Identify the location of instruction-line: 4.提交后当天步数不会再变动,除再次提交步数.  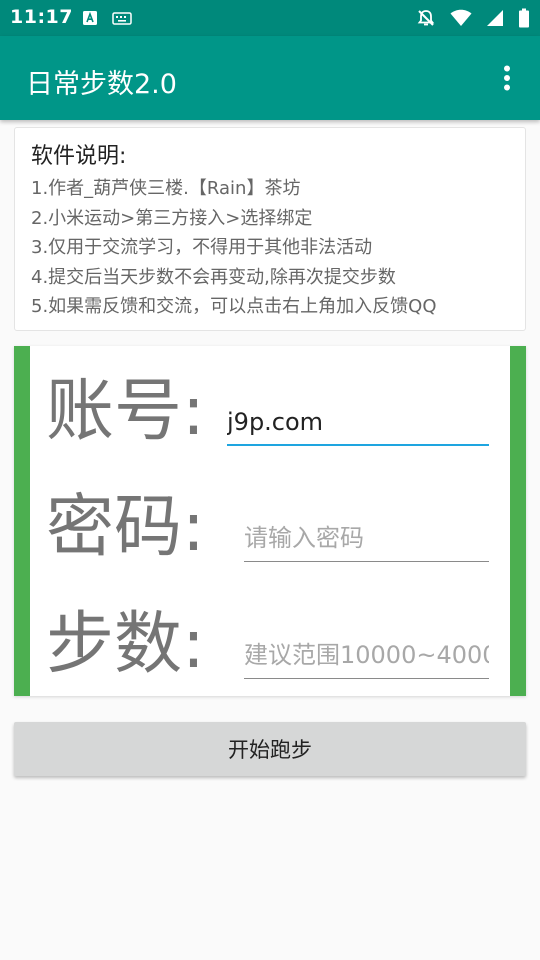
(213, 277).